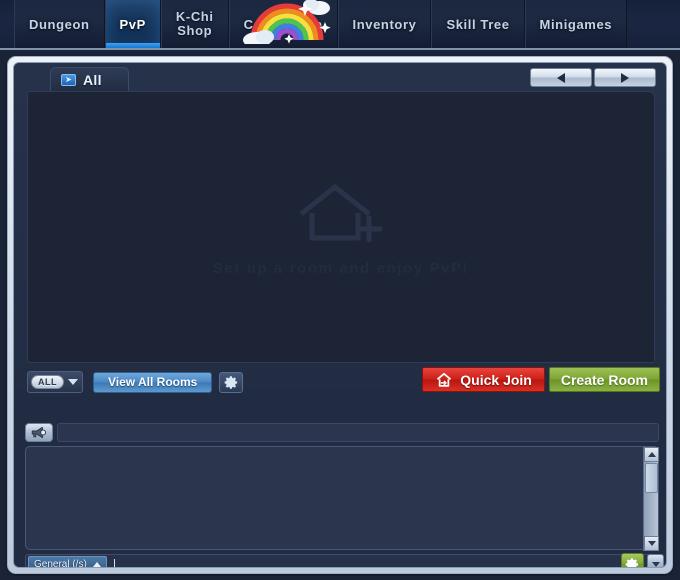 This screenshot has height=580, width=680. I want to click on nav-tab-label: Minigames, so click(576, 24).